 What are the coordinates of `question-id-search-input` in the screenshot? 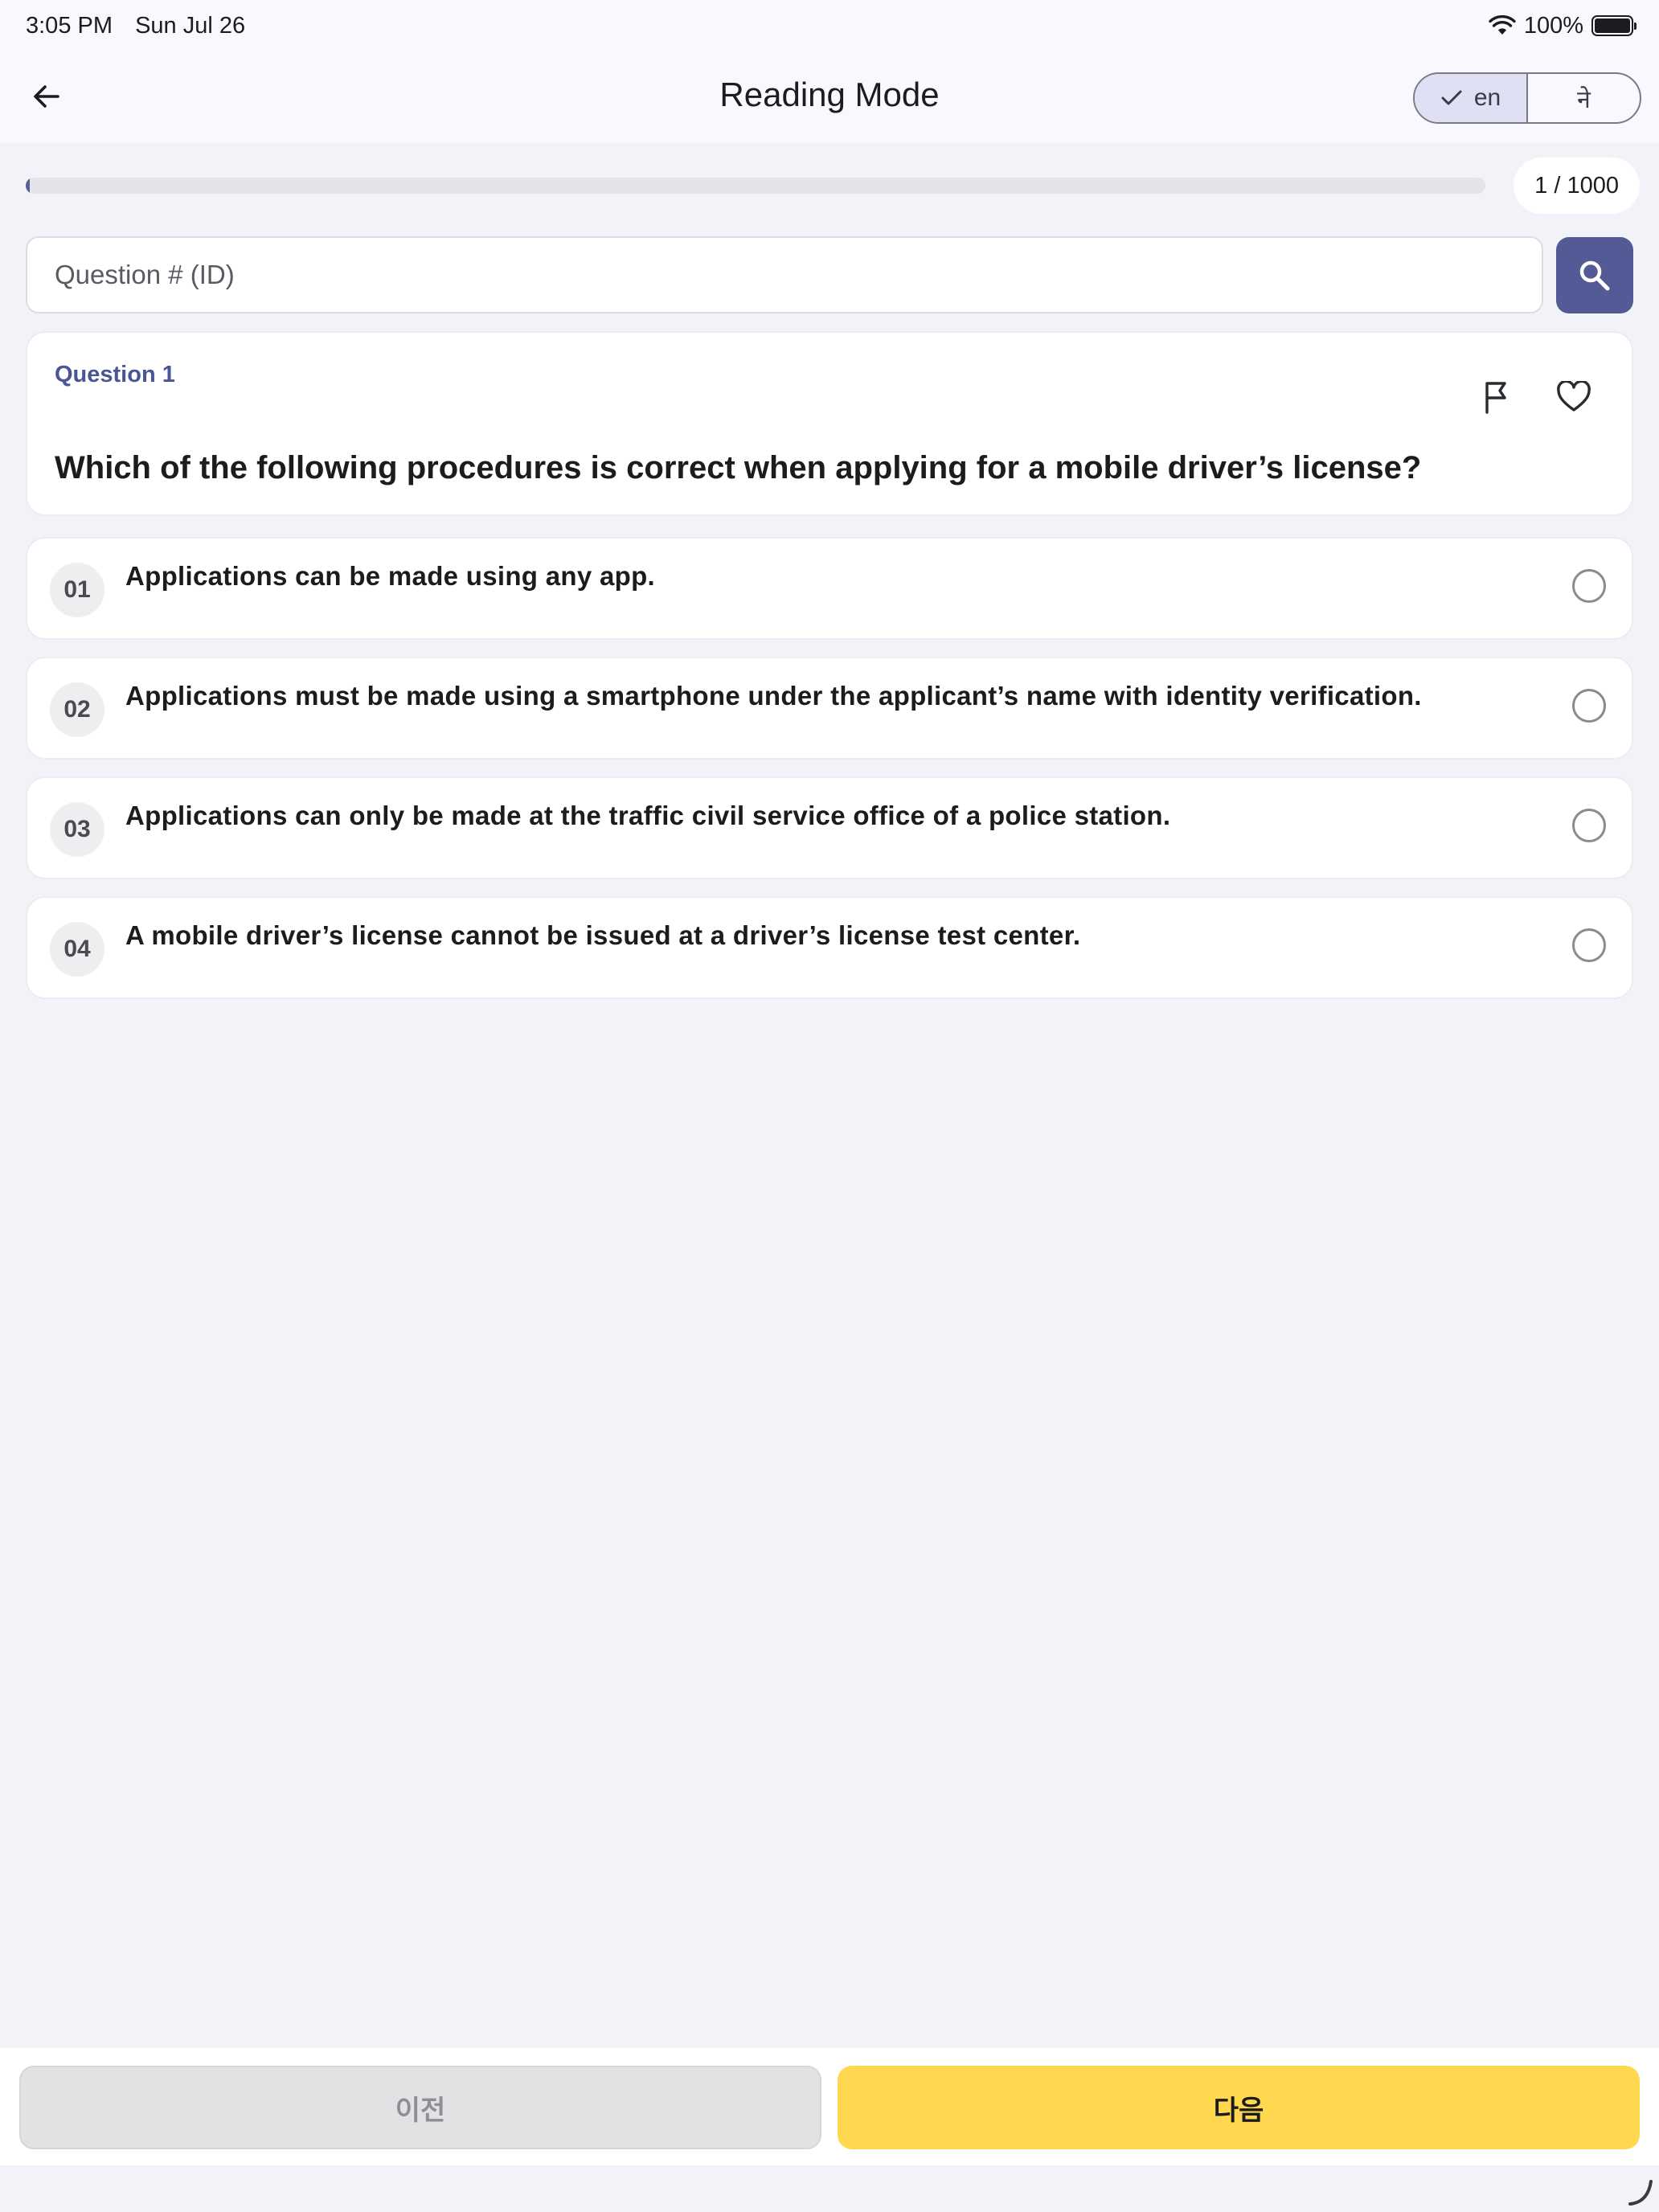 It's located at (784, 274).